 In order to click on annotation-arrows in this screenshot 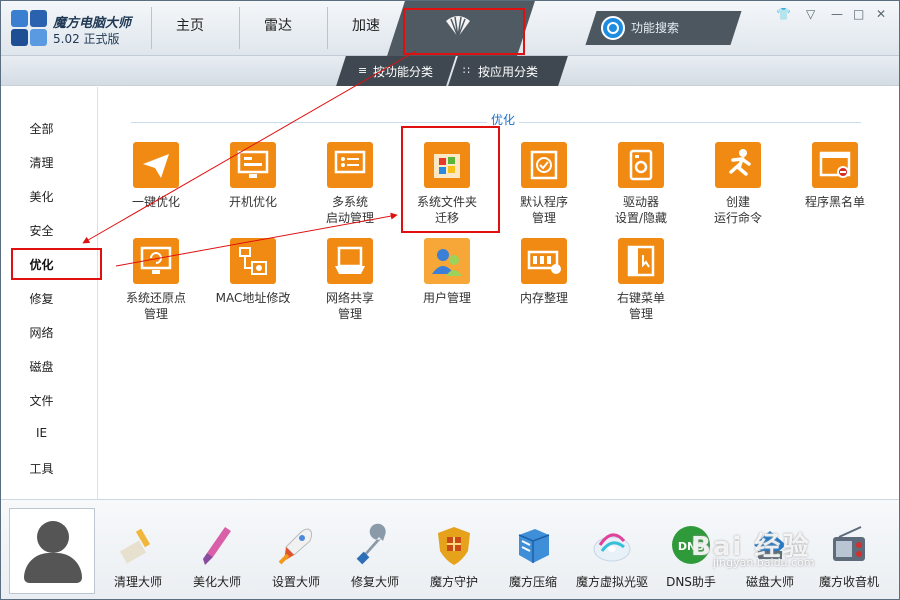, I will do `click(249, 158)`.